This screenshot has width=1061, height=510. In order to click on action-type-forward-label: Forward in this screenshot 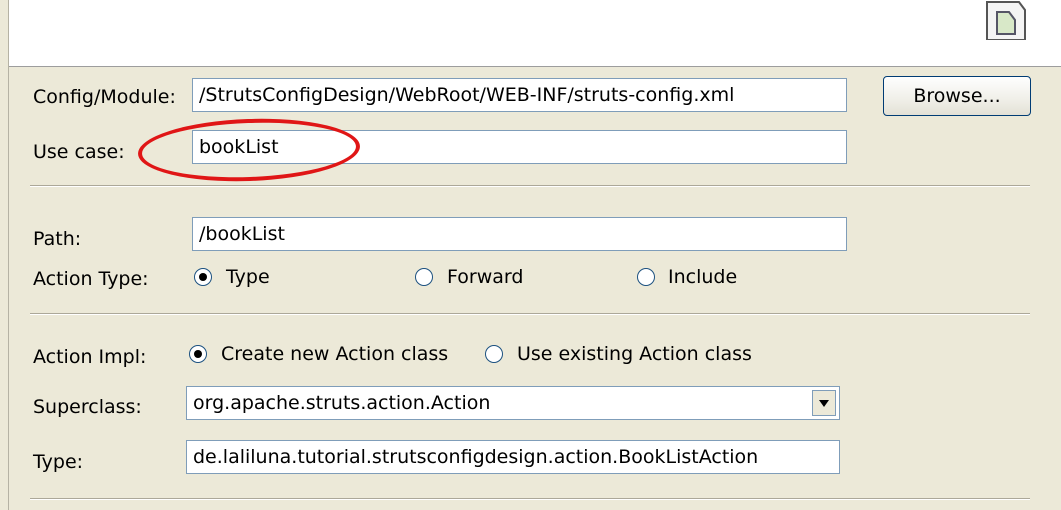, I will do `click(485, 277)`.